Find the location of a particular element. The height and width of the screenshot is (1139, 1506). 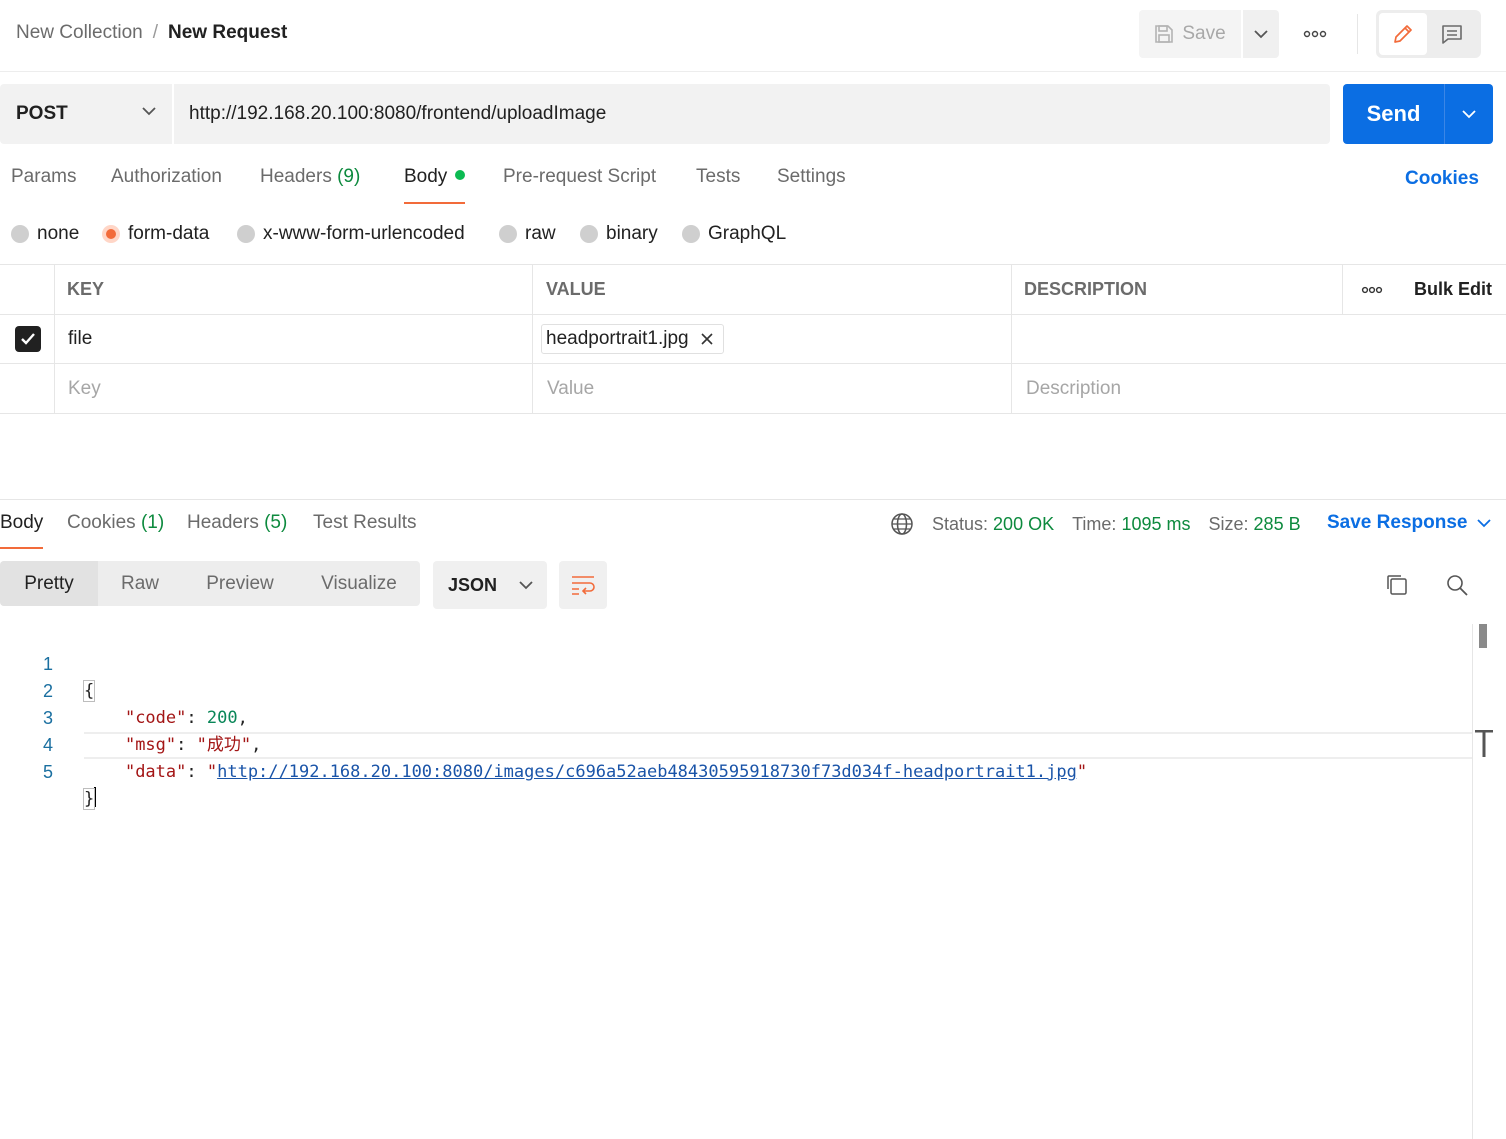

more-options-button is located at coordinates (1315, 34).